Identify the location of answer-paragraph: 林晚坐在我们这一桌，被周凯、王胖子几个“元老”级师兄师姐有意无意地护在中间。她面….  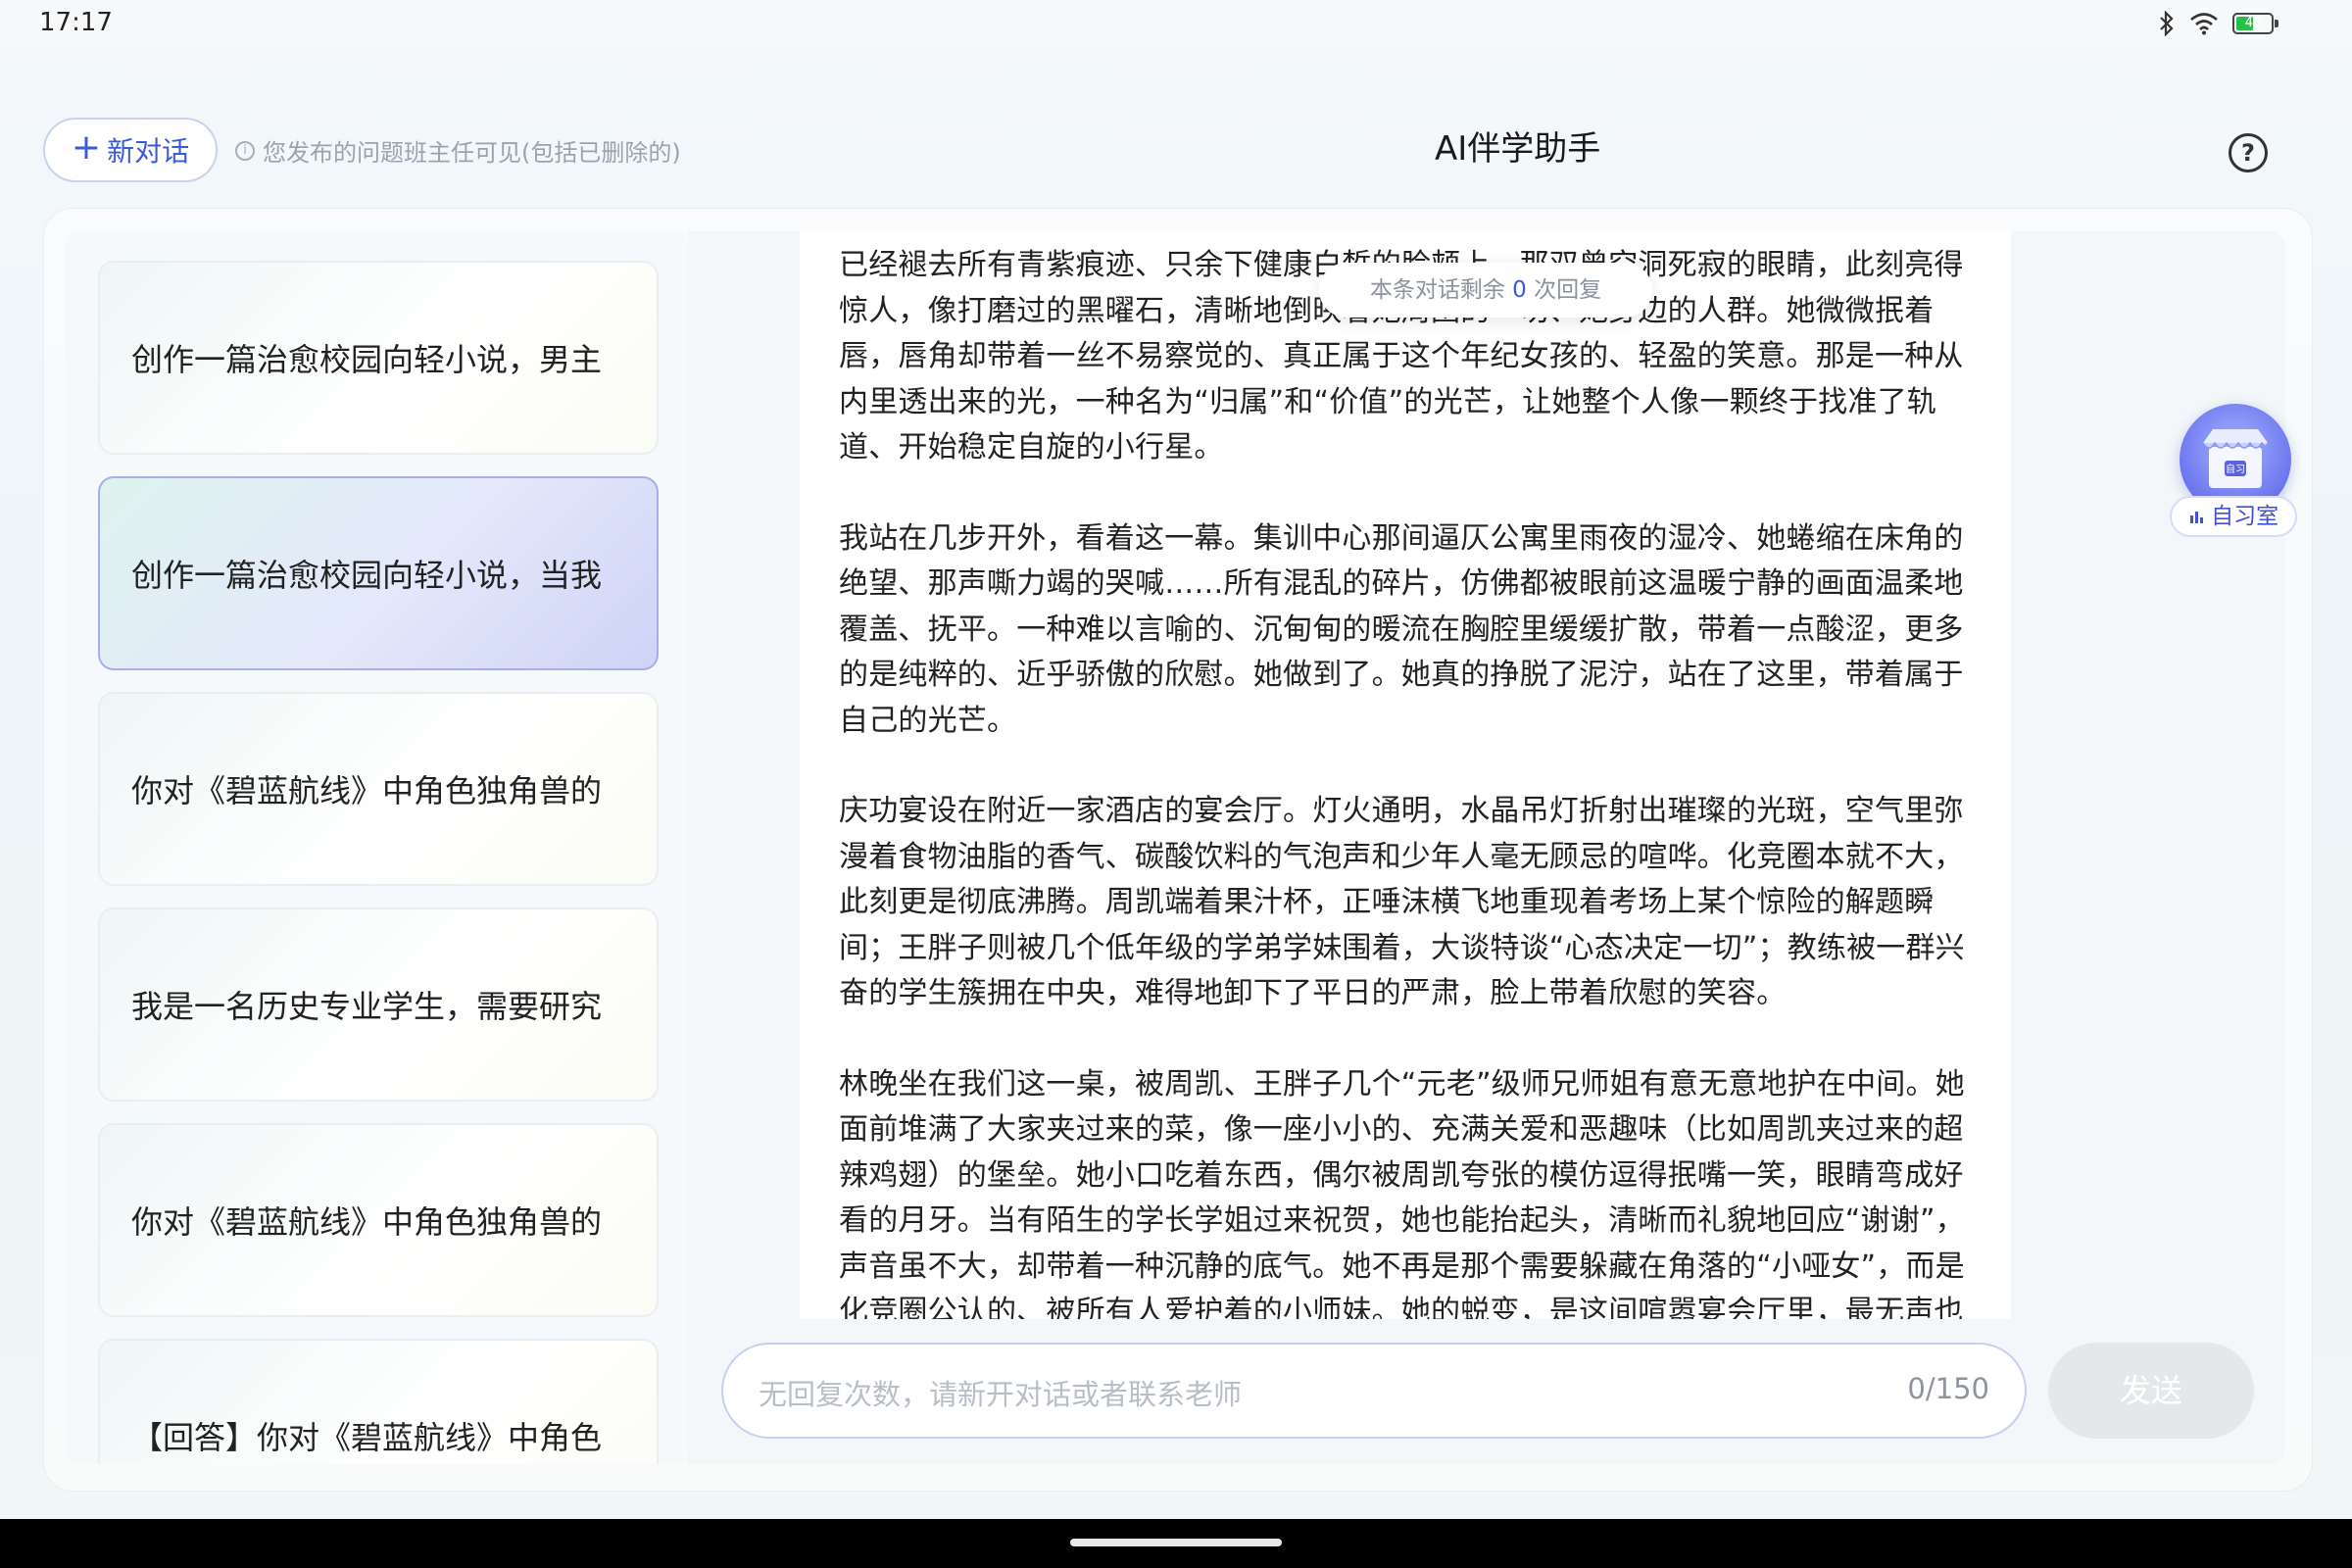
(1402, 1193).